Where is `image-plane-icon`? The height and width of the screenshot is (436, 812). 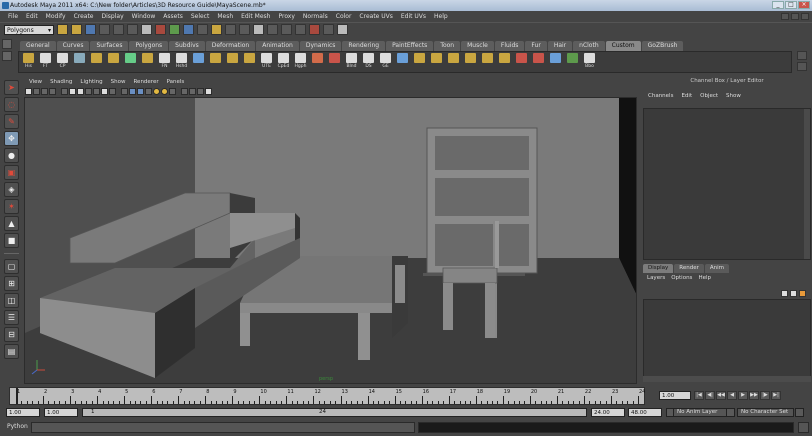
image-plane-icon is located at coordinates (52, 91).